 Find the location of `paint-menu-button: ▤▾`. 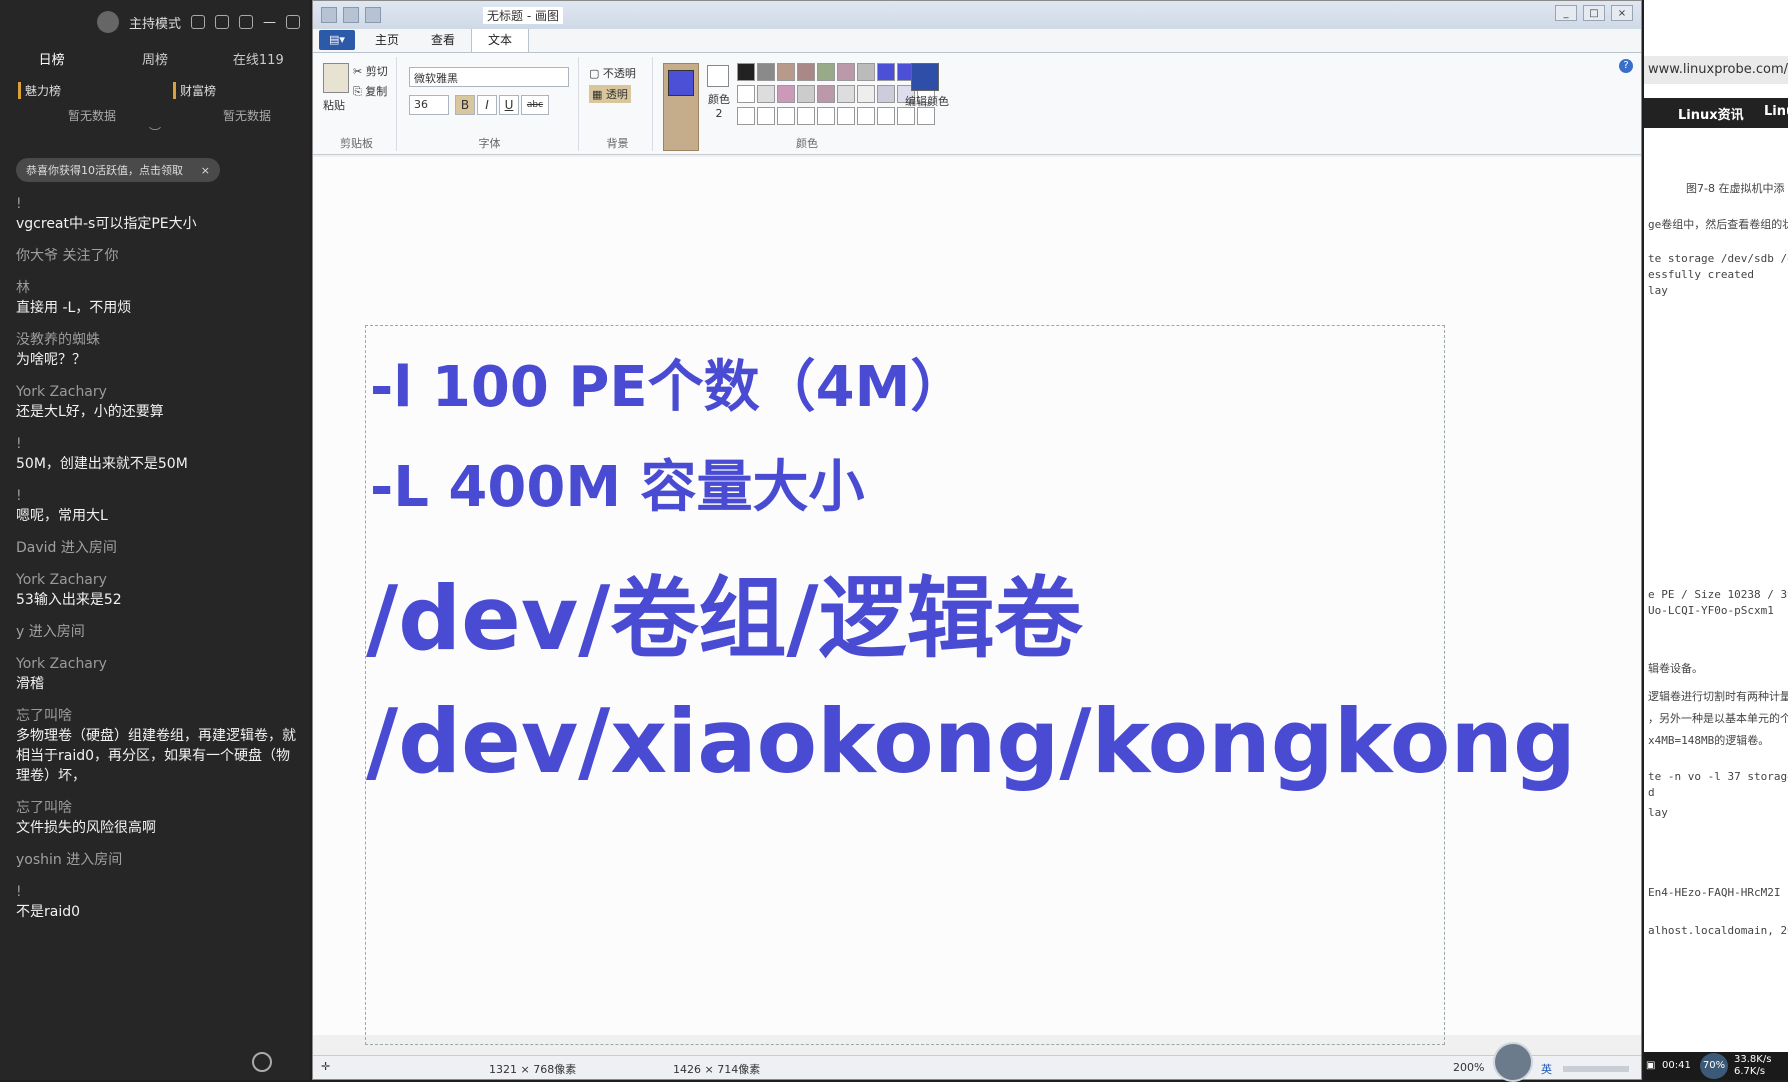

paint-menu-button: ▤▾ is located at coordinates (337, 40).